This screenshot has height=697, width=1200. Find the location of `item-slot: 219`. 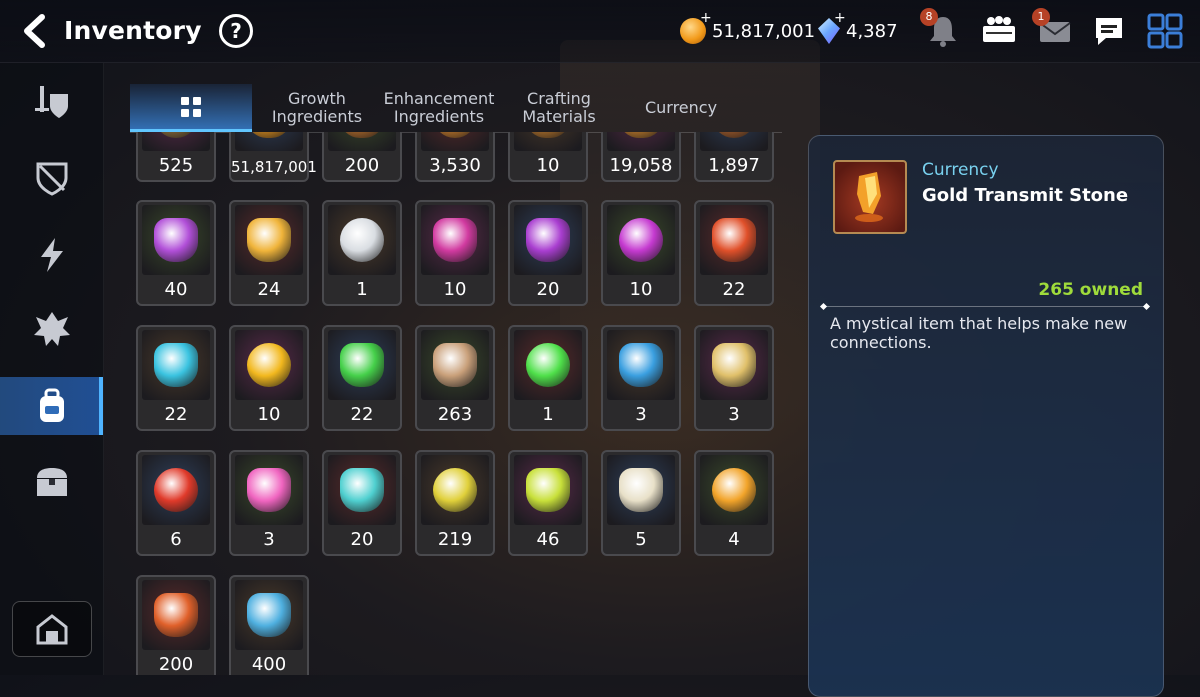

item-slot: 219 is located at coordinates (455, 503).